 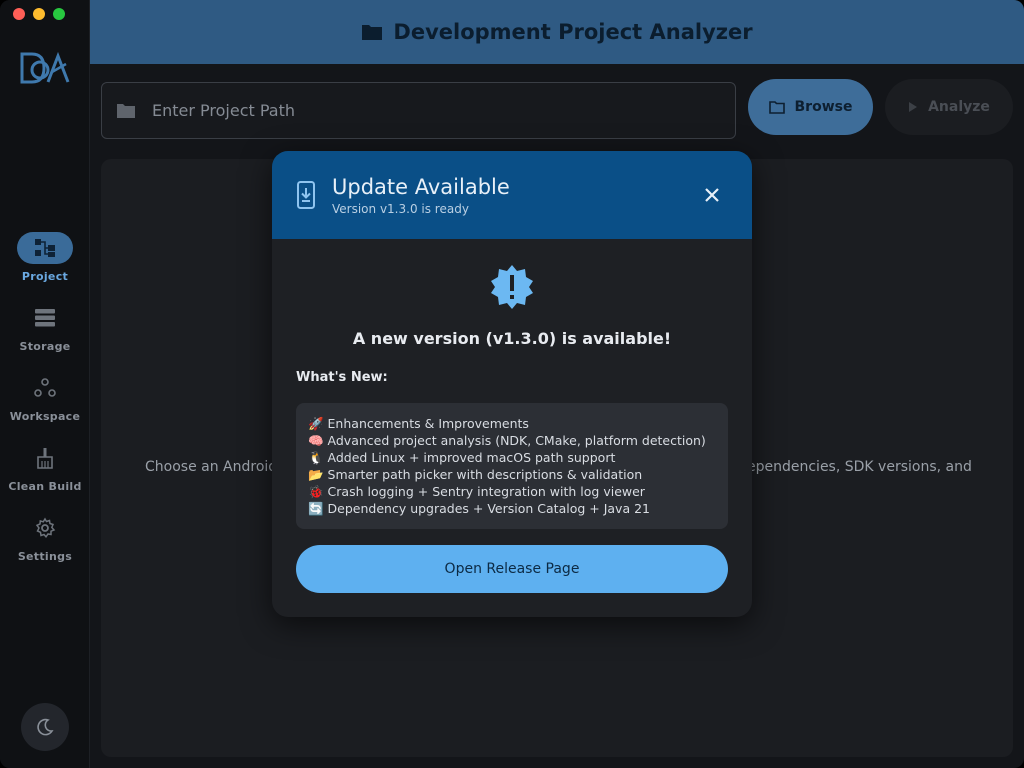 I want to click on project-path-input, so click(x=422, y=110).